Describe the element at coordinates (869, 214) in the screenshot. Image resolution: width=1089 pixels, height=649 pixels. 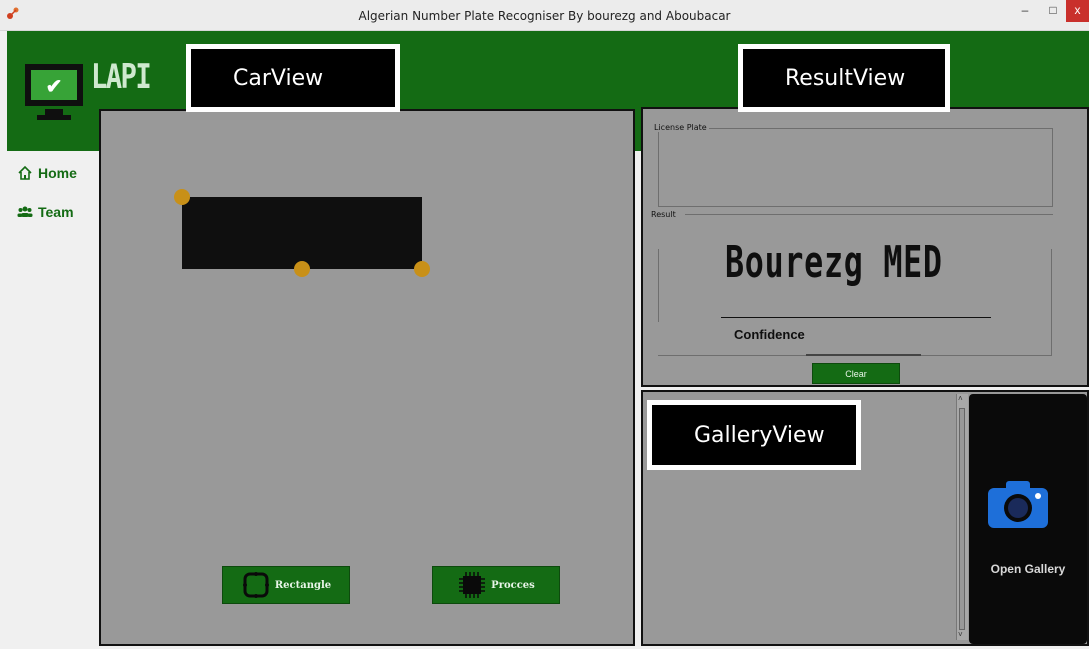
I see `result-group-top-border` at that location.